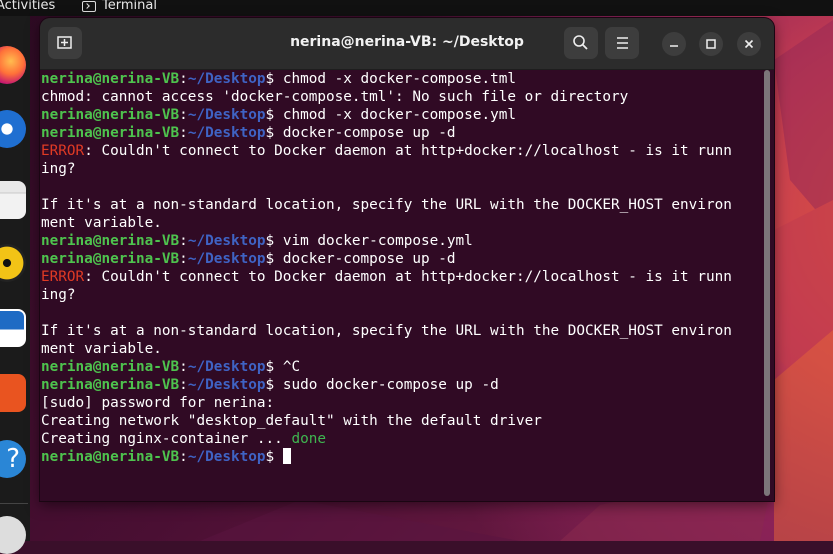  What do you see at coordinates (15, 285) in the screenshot?
I see `dock: ?` at bounding box center [15, 285].